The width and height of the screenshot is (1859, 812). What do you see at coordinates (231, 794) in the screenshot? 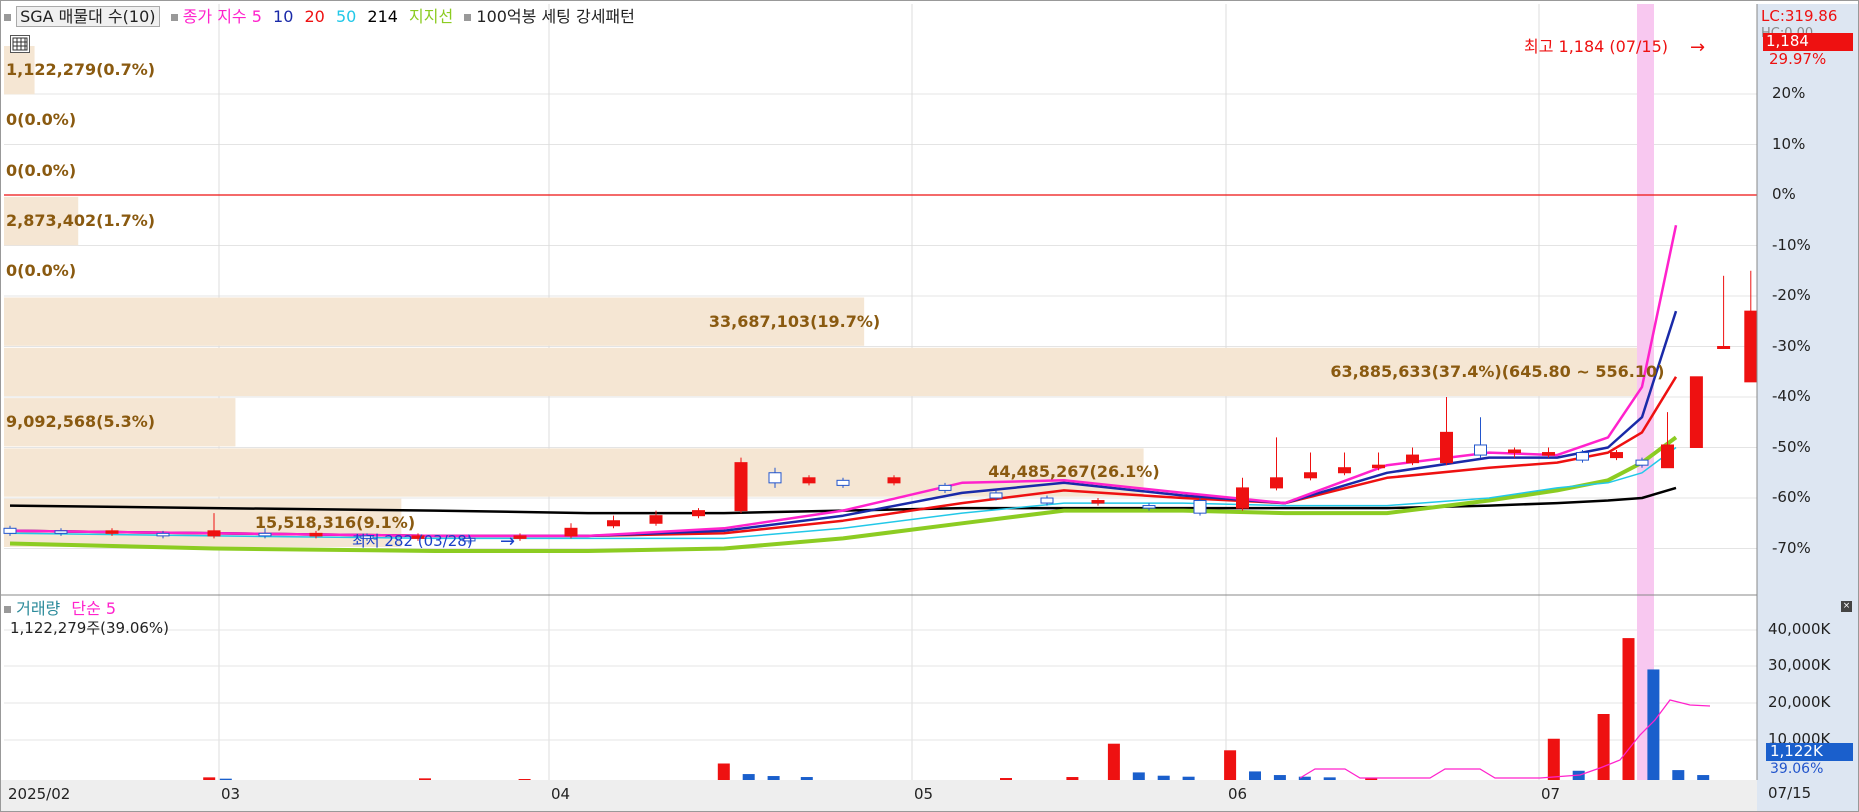
I see `x-axis-month-label: 03` at bounding box center [231, 794].